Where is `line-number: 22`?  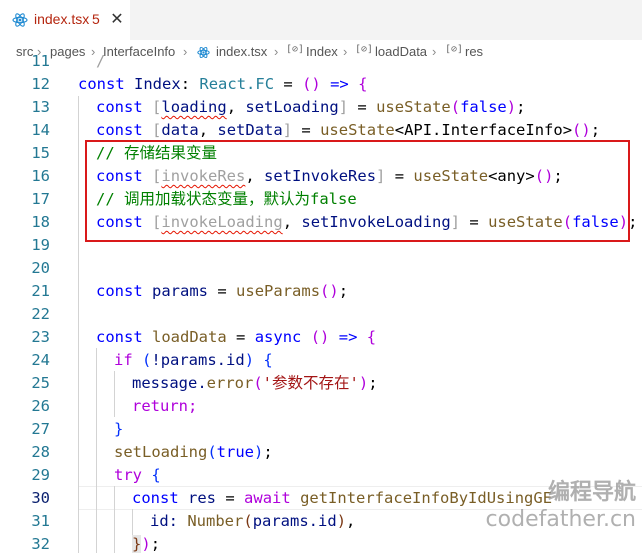
line-number: 22 is located at coordinates (40, 314).